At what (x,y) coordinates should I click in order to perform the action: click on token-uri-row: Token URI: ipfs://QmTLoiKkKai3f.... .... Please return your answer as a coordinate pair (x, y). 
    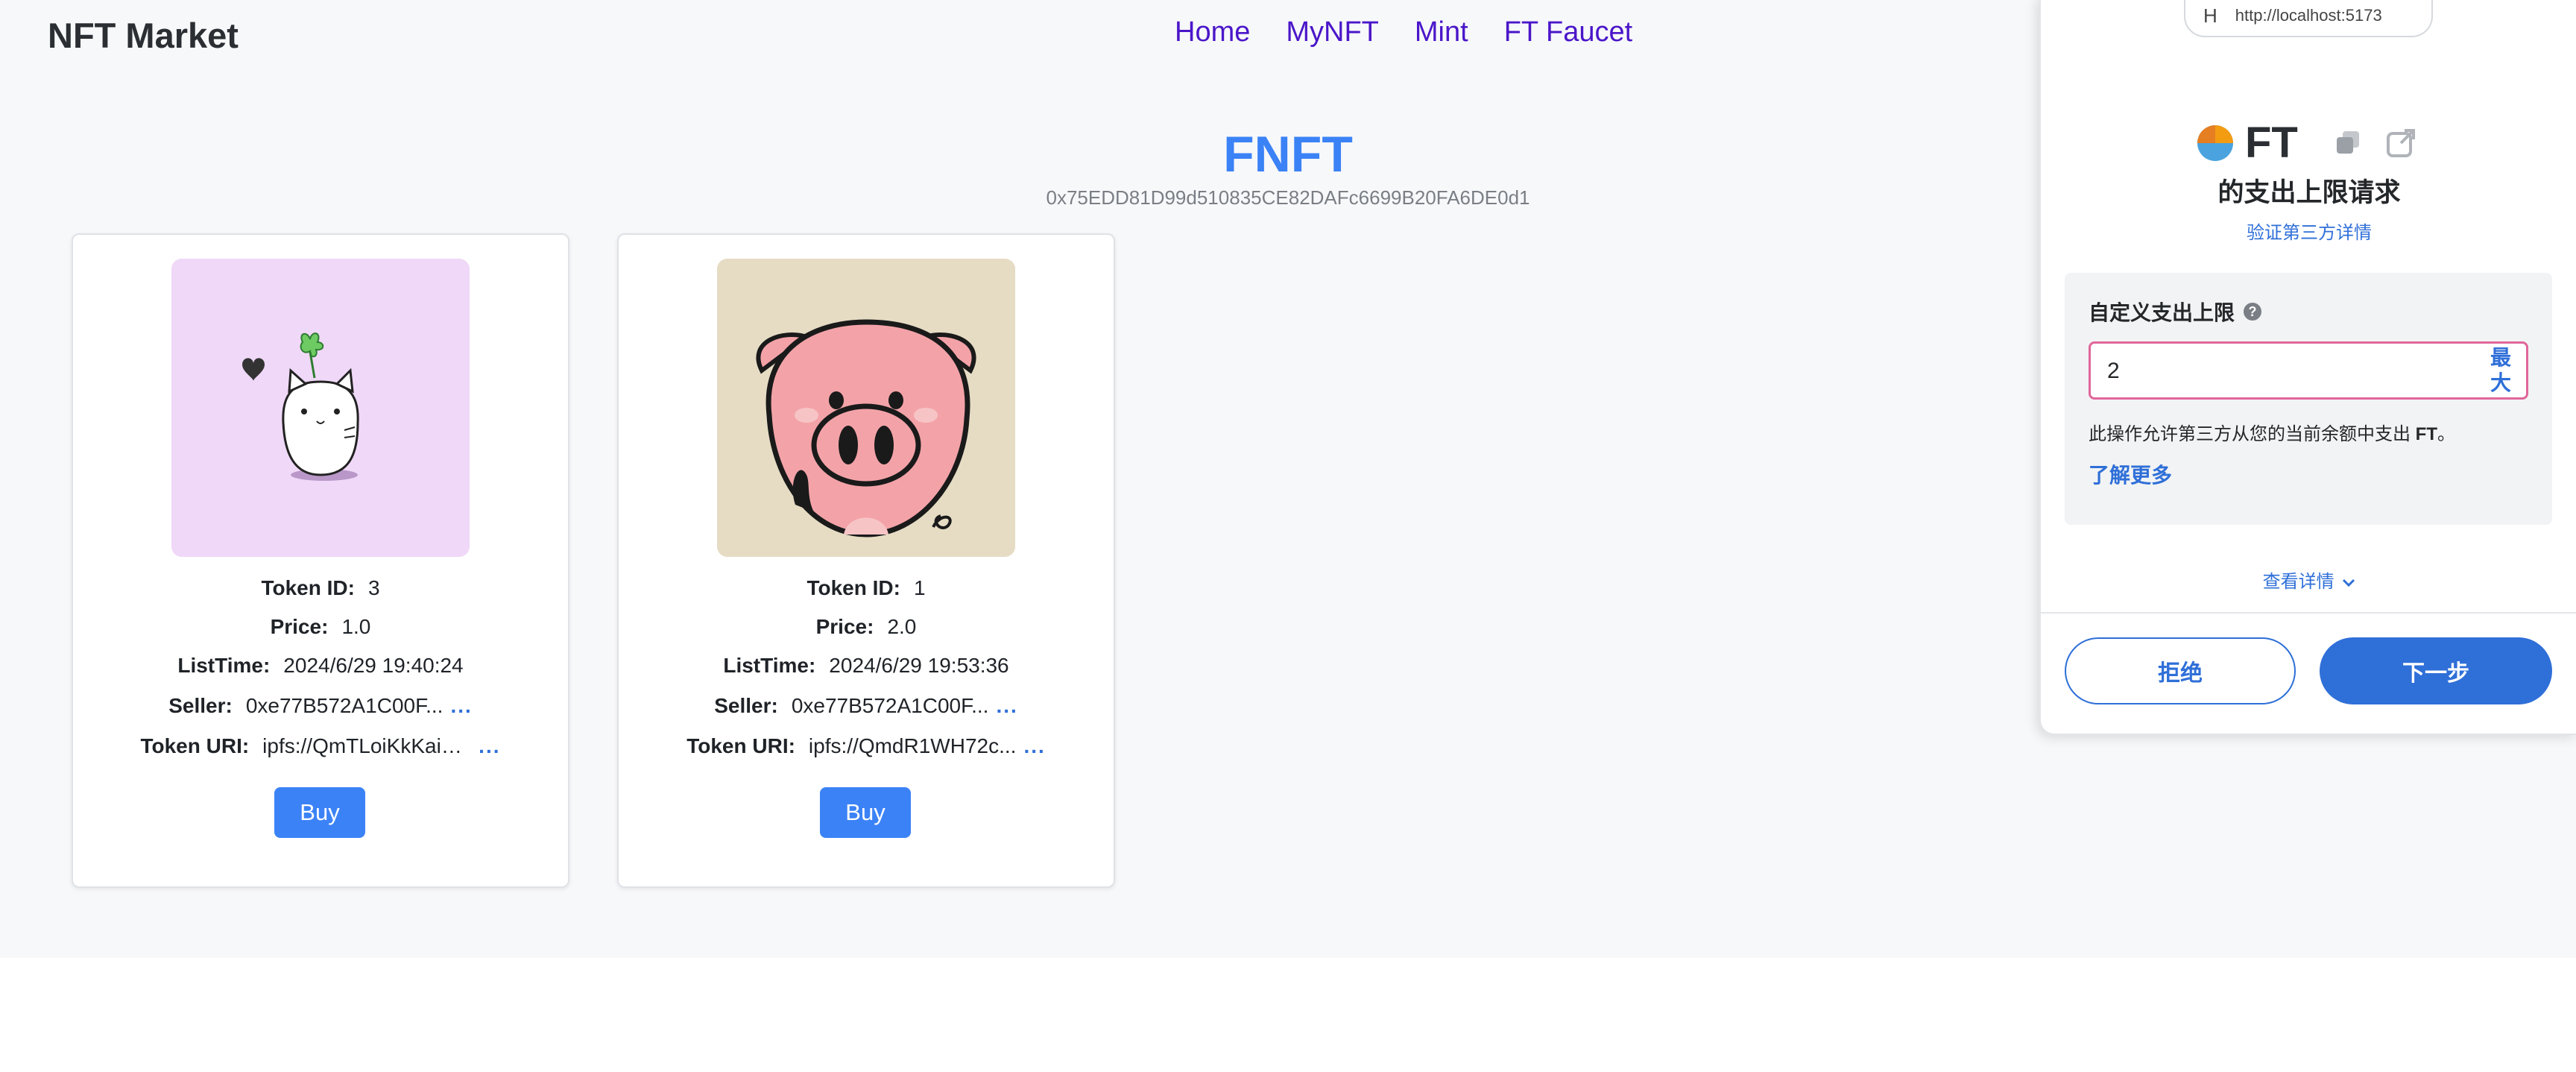
    Looking at the image, I should click on (320, 746).